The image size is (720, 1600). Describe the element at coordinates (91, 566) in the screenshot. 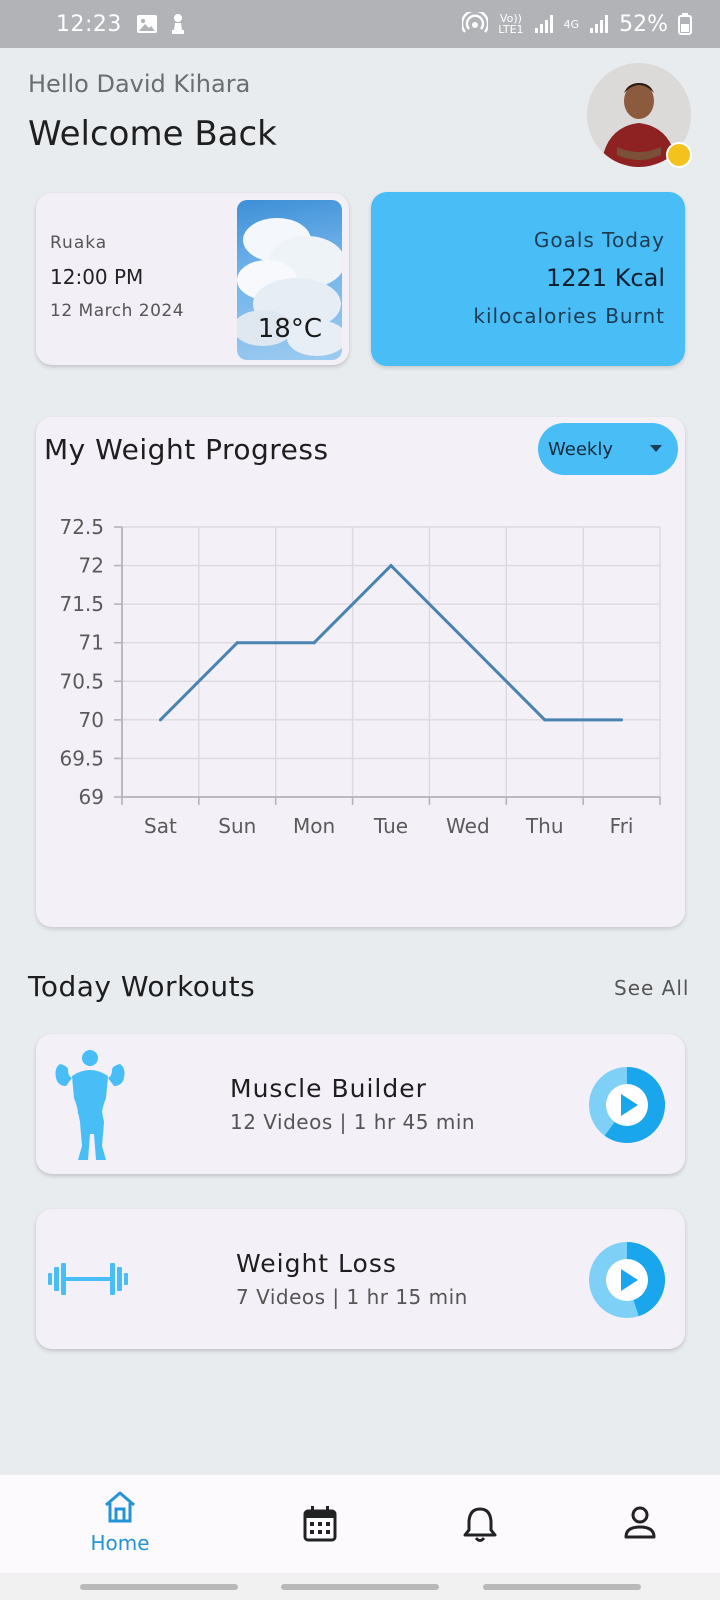

I see `y-tick-label: 72` at that location.